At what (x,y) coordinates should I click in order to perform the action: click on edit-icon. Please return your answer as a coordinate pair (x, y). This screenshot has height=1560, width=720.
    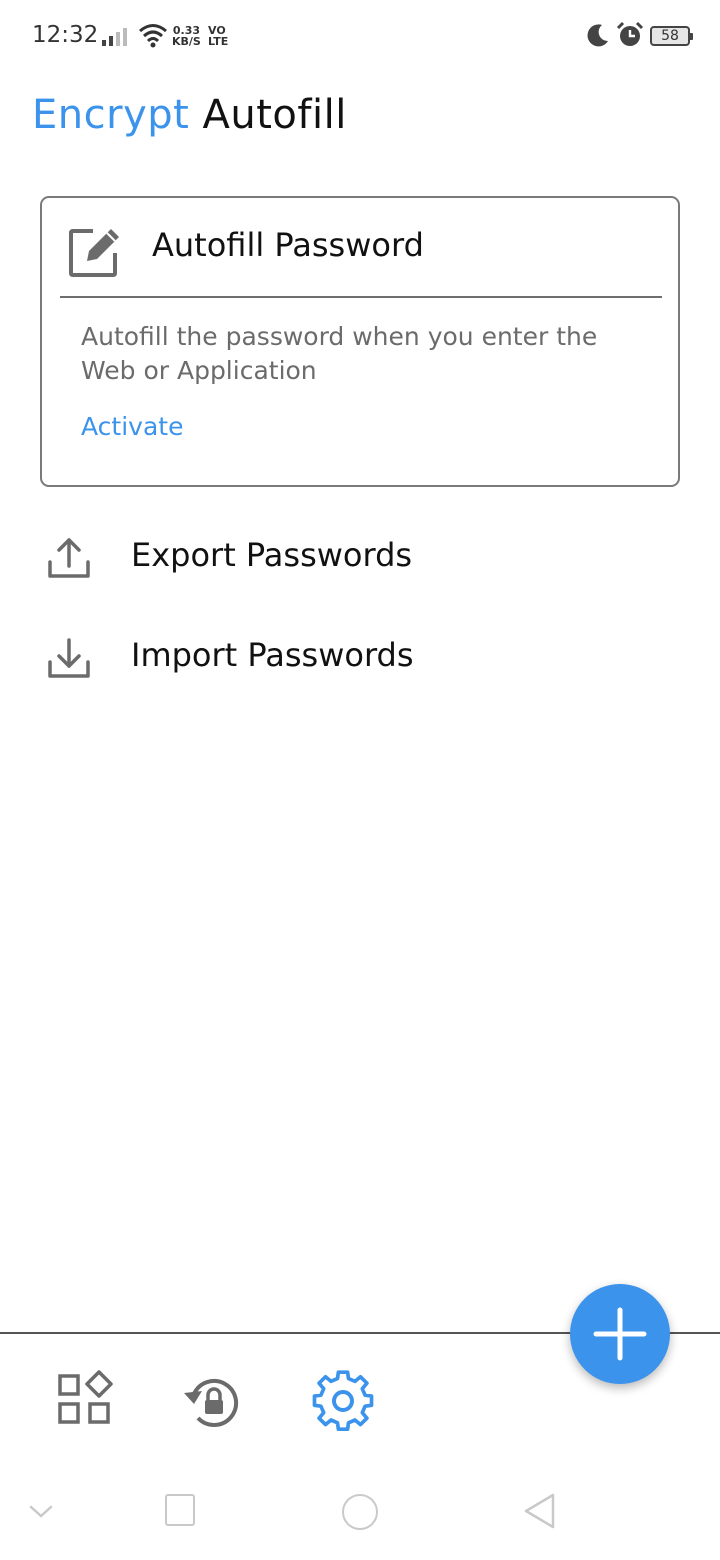
    Looking at the image, I should click on (94, 253).